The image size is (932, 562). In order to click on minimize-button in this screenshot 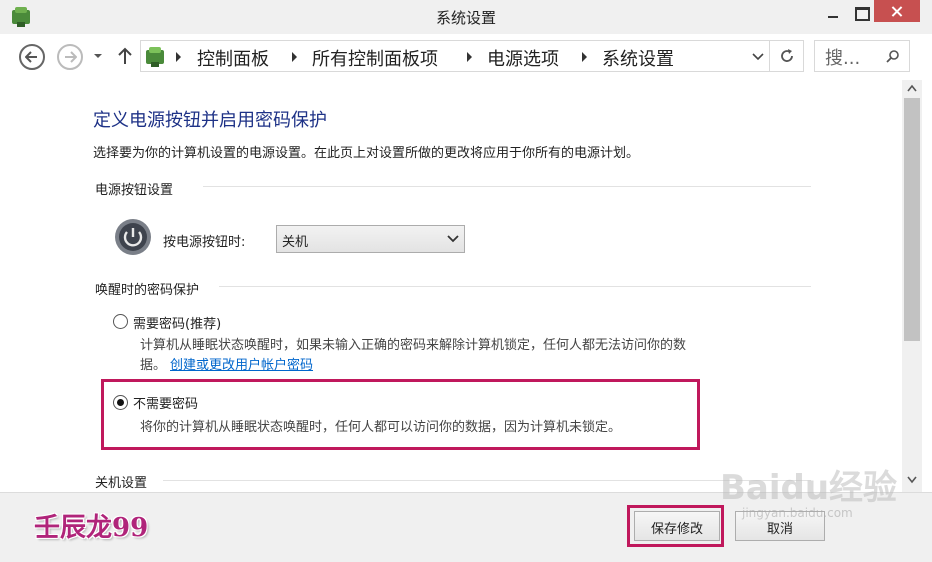, I will do `click(833, 14)`.